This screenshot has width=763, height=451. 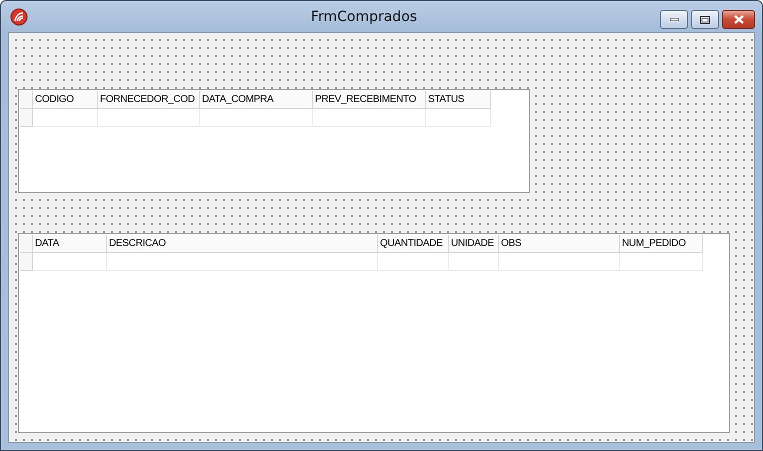 I want to click on maximize-icon, so click(x=705, y=20).